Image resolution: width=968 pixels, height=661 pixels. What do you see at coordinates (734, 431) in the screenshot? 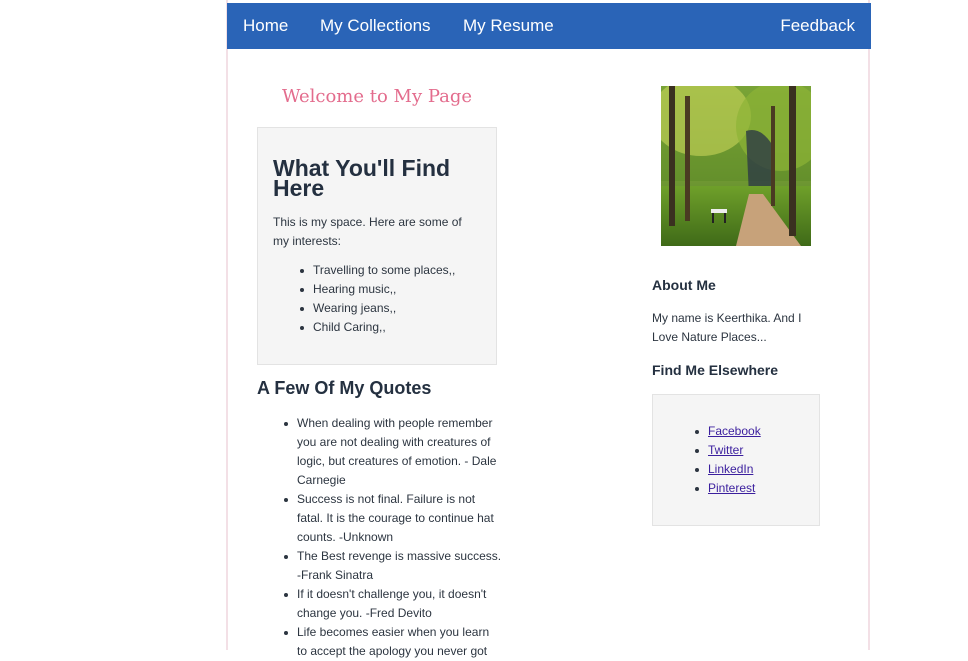
I see `facebook-link: Facebook` at bounding box center [734, 431].